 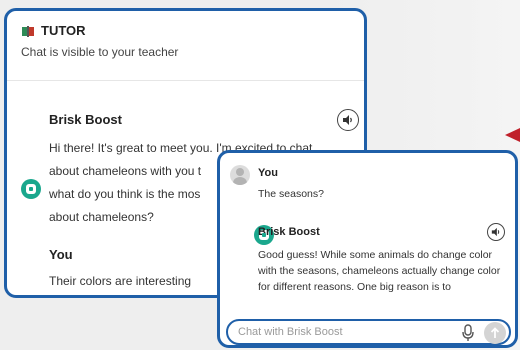 I want to click on red-arrow-icon, so click(x=512, y=135).